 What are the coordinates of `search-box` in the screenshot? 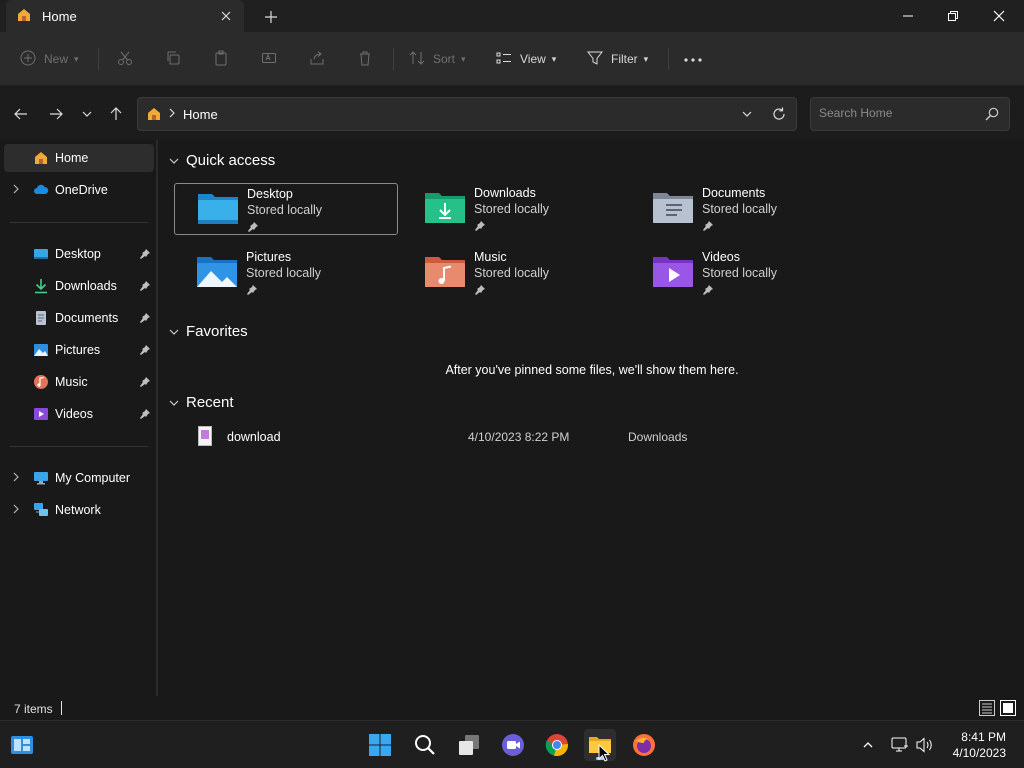 It's located at (910, 114).